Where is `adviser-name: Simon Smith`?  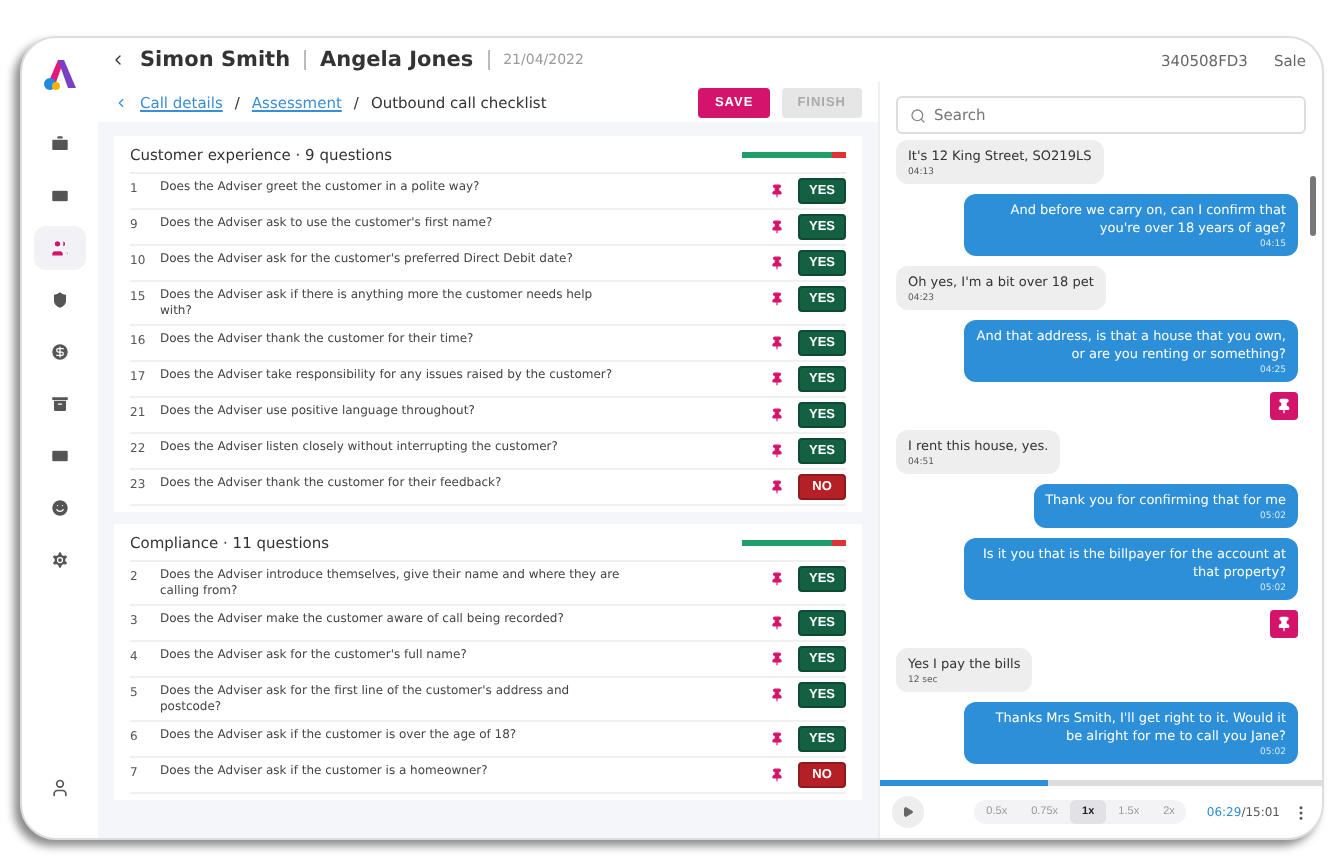 adviser-name: Simon Smith is located at coordinates (215, 60).